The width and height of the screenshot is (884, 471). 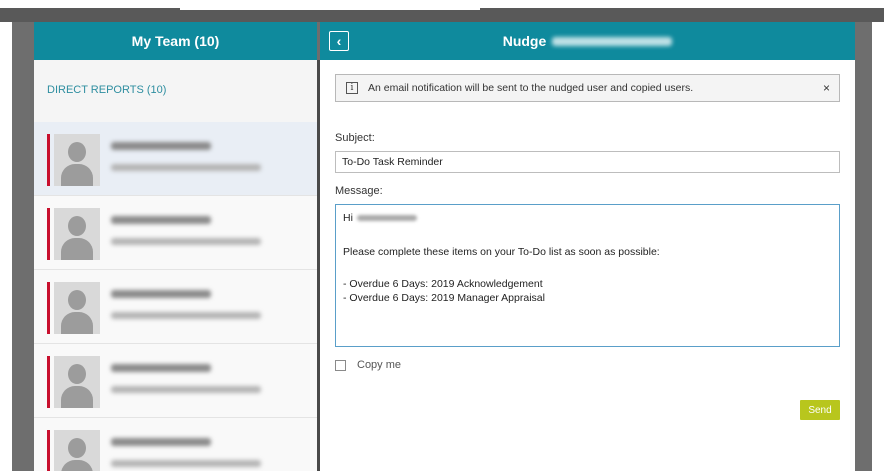 What do you see at coordinates (444, 298) in the screenshot?
I see `message-item-2: - Overdue 6 Days: 2019 Manager Appraisal` at bounding box center [444, 298].